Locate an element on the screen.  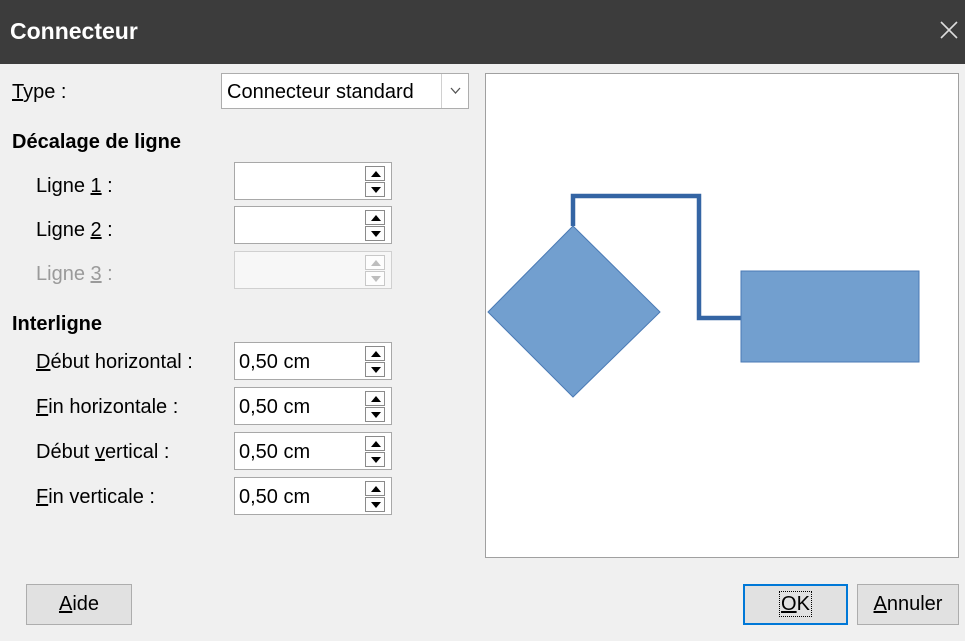
chevron-down-icon is located at coordinates (454, 91).